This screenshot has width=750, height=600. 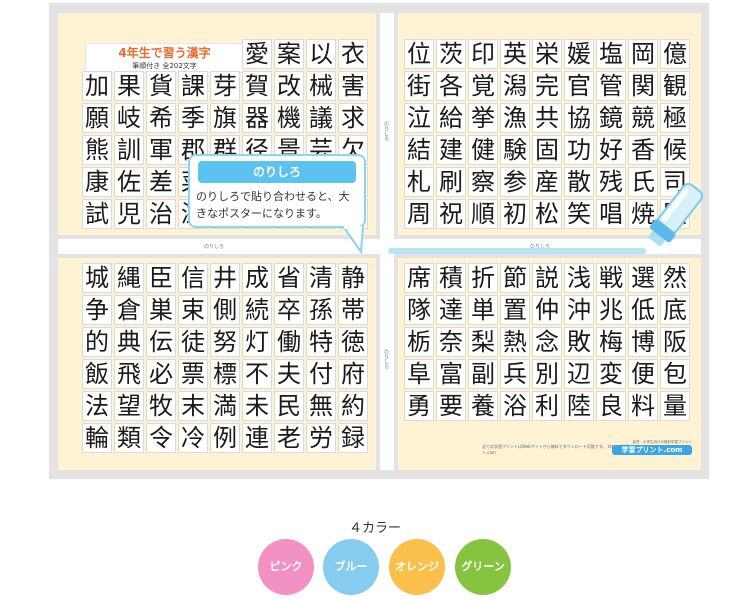 What do you see at coordinates (547, 182) in the screenshot?
I see `kanji-cell: 産` at bounding box center [547, 182].